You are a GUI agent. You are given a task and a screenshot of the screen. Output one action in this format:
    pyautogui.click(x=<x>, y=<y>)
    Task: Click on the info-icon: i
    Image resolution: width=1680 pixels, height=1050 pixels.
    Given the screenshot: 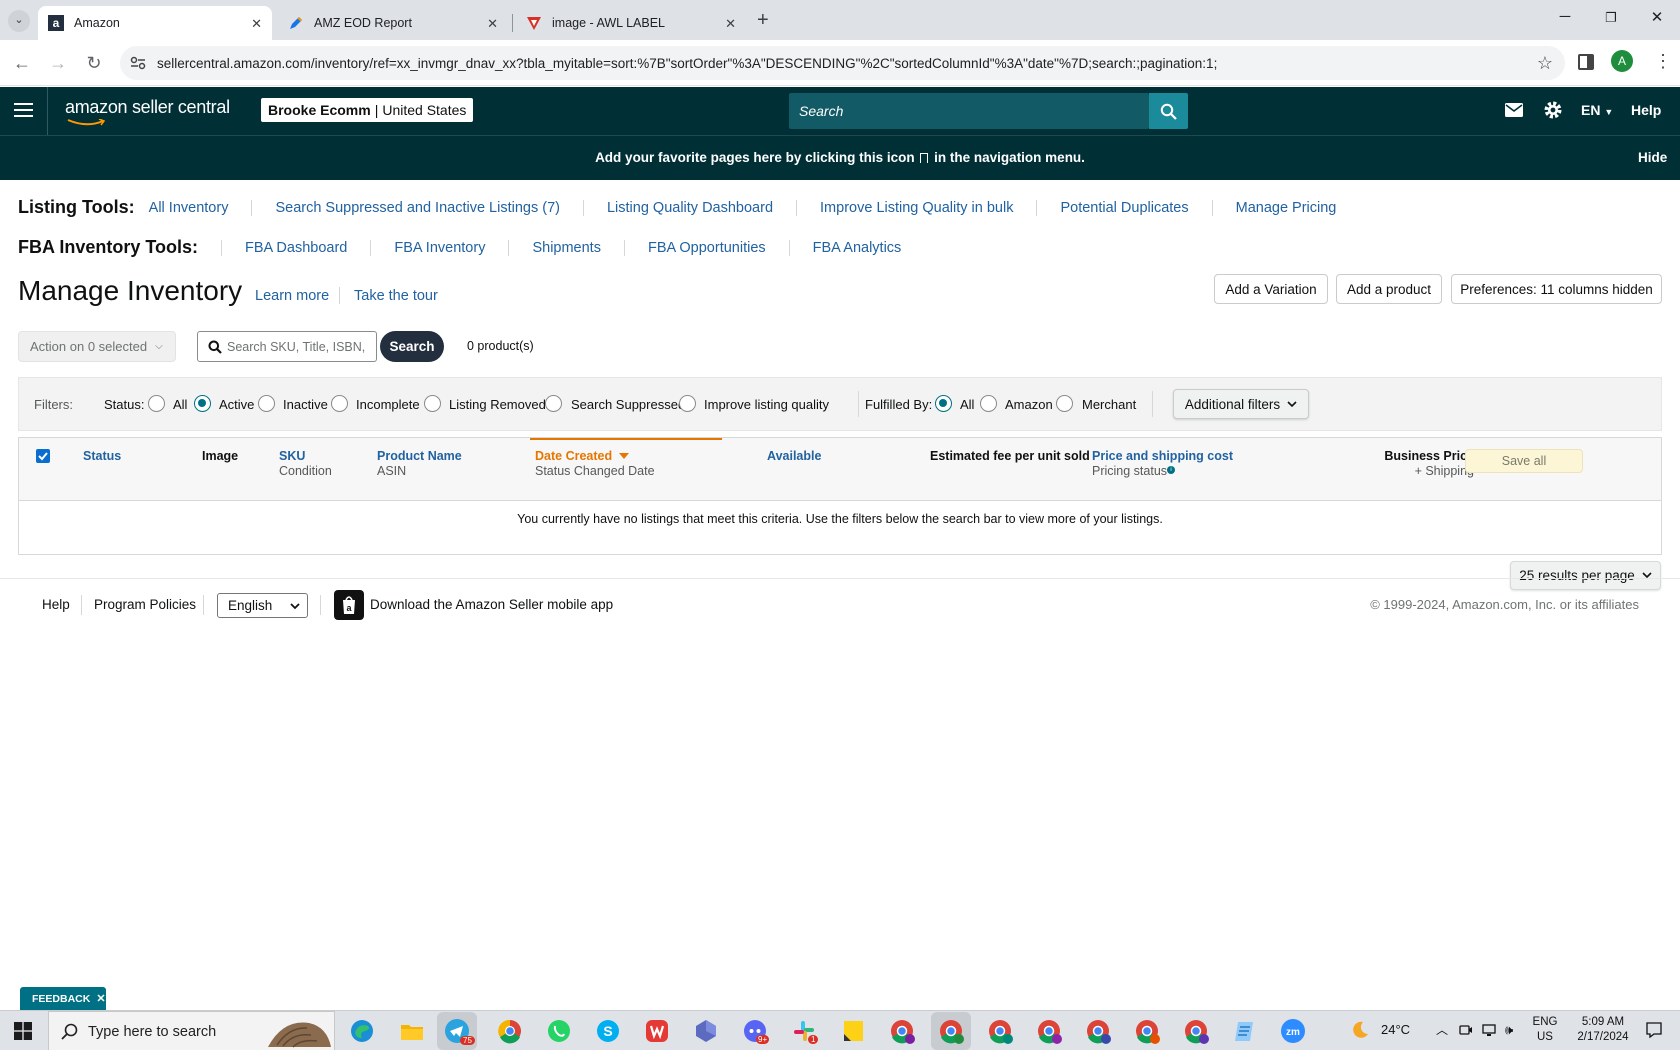 What is the action you would take?
    pyautogui.click(x=1171, y=470)
    